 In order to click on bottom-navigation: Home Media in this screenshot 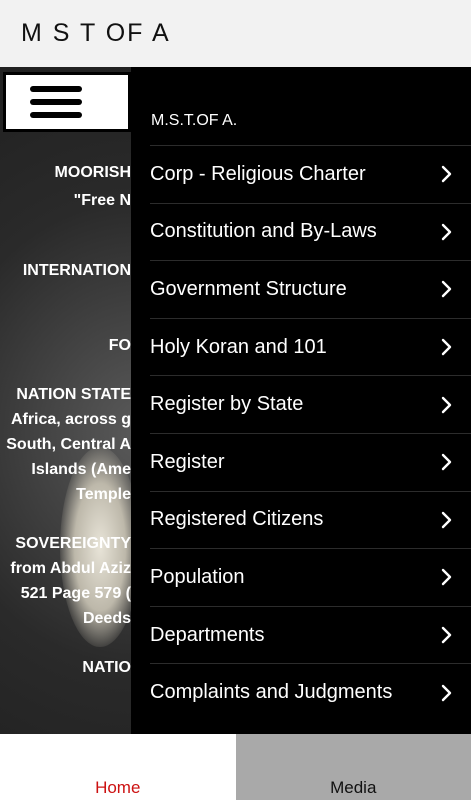, I will do `click(235, 767)`.